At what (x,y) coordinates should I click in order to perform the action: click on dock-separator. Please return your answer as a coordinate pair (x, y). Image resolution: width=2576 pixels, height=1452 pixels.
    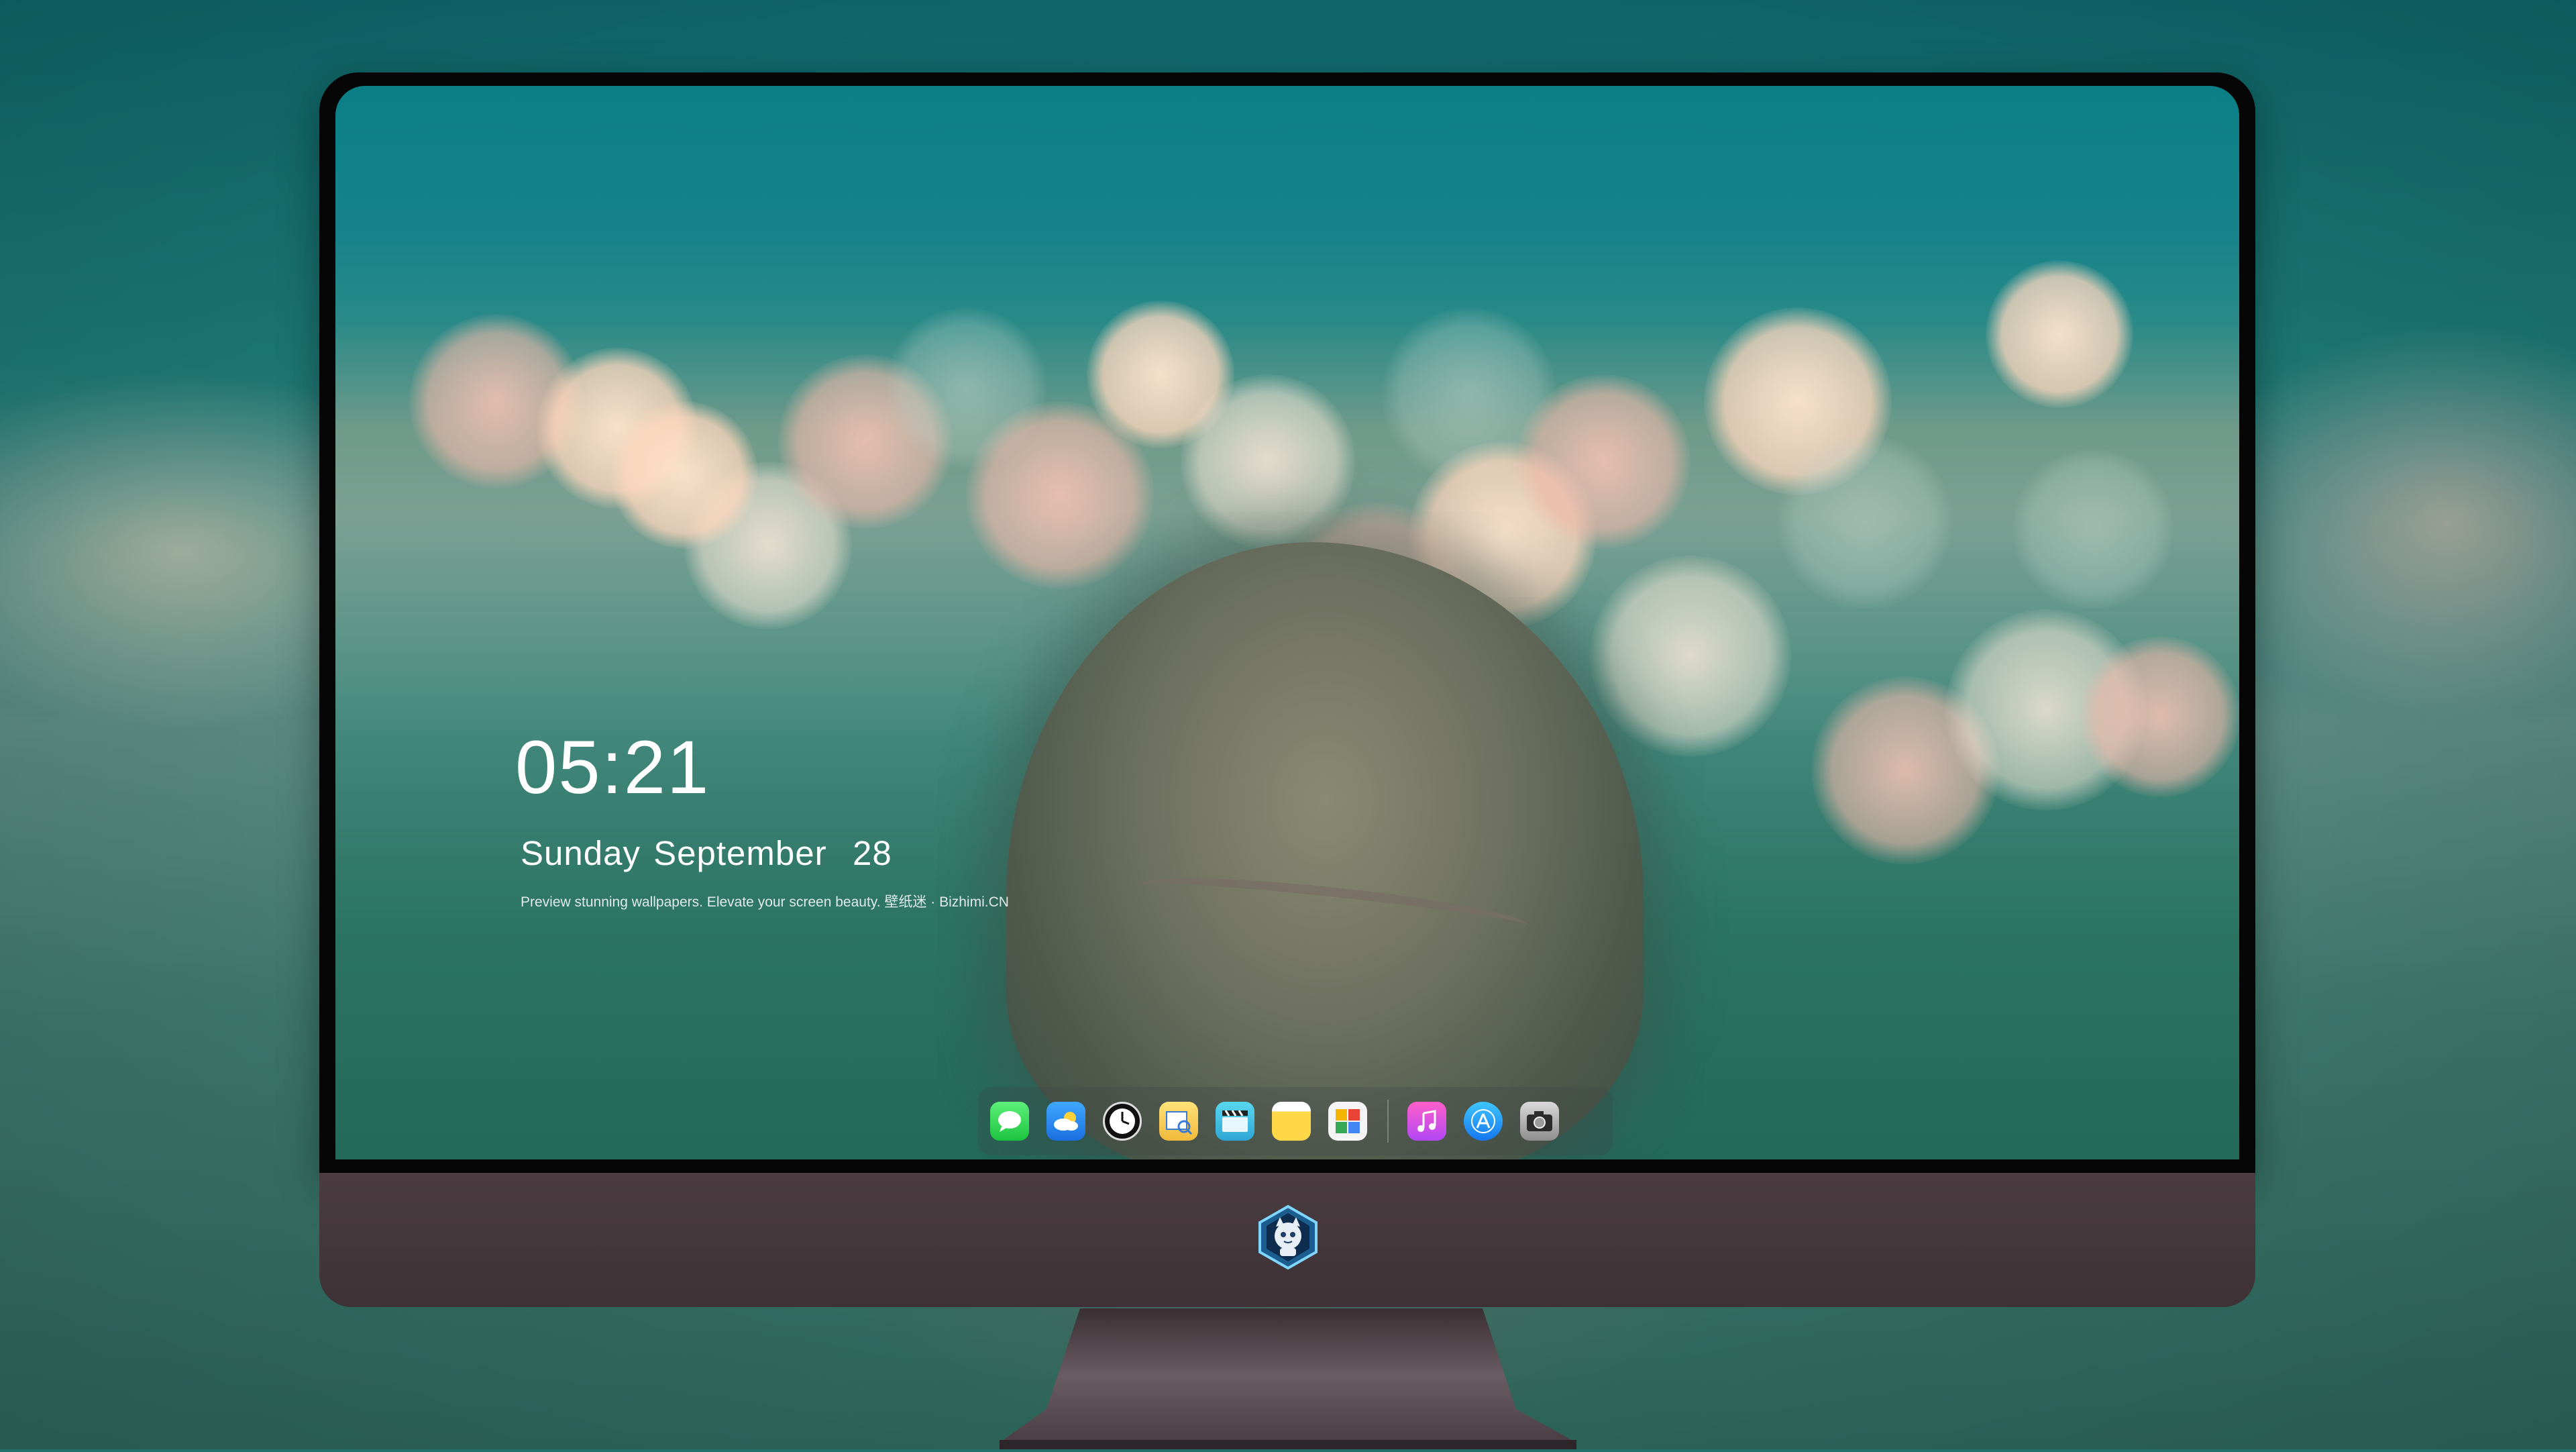
    Looking at the image, I should click on (1388, 1122).